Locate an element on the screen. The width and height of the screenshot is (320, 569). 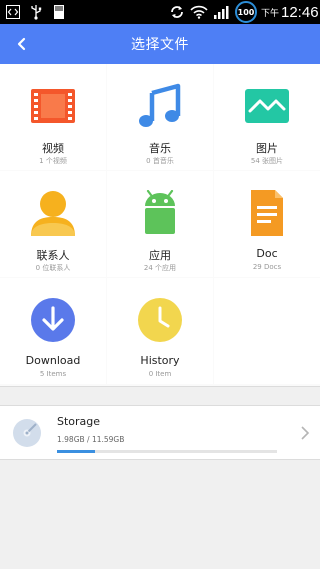
category-tile-docs: Doc 29 Docs is located at coordinates (267, 224).